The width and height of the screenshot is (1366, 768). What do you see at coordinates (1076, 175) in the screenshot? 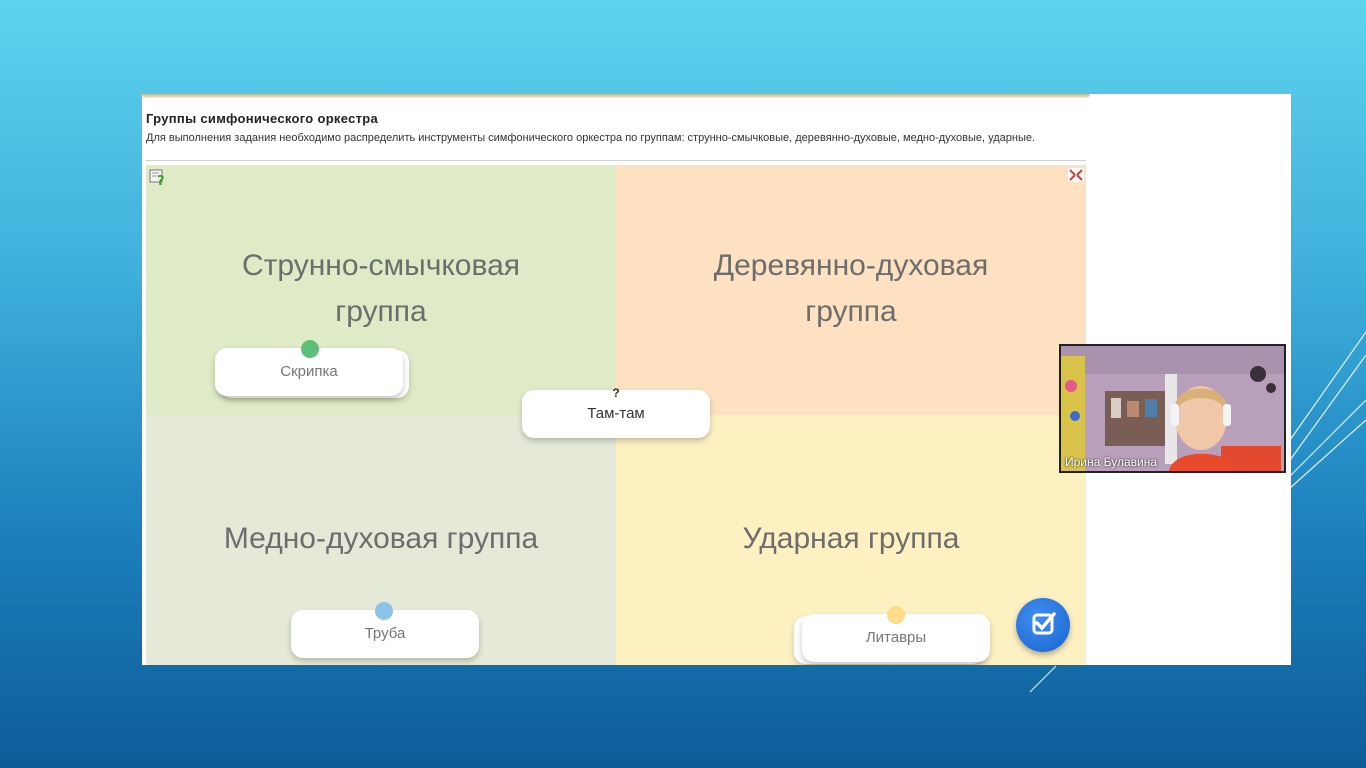
I see `fullscreen-toggle-icon` at bounding box center [1076, 175].